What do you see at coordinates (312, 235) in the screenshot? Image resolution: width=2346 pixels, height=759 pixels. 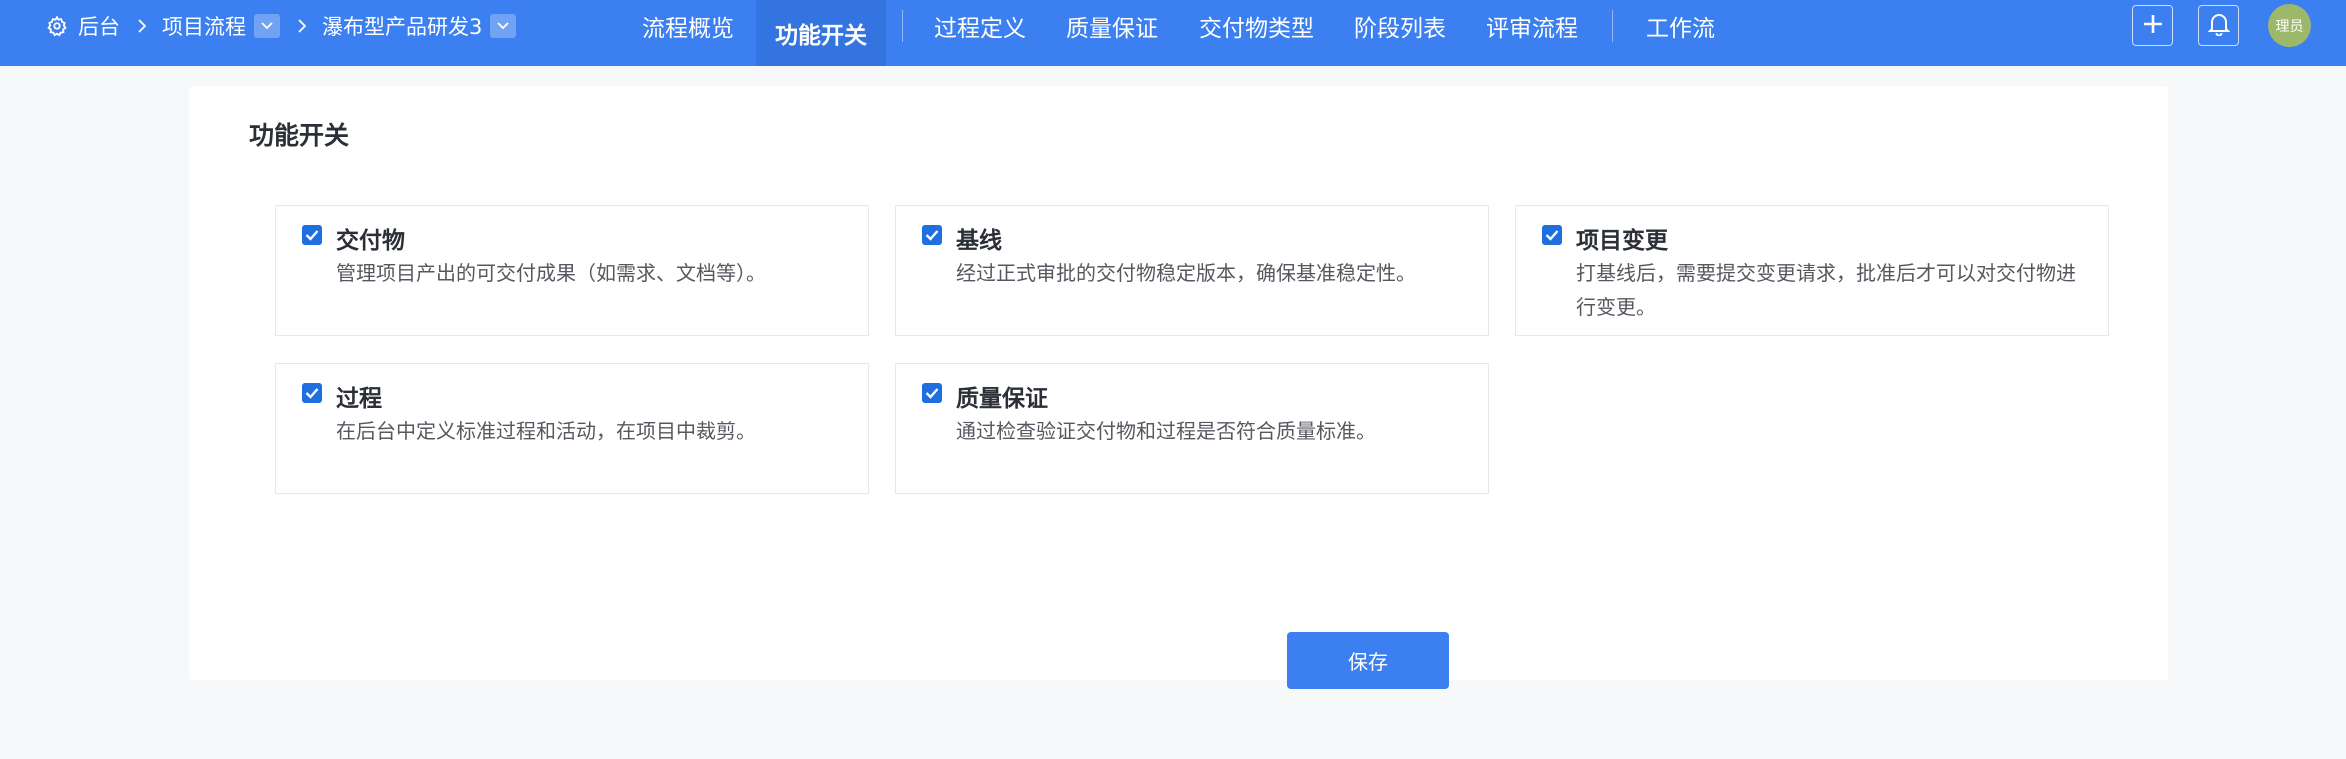 I see `checkbox-deliverables` at bounding box center [312, 235].